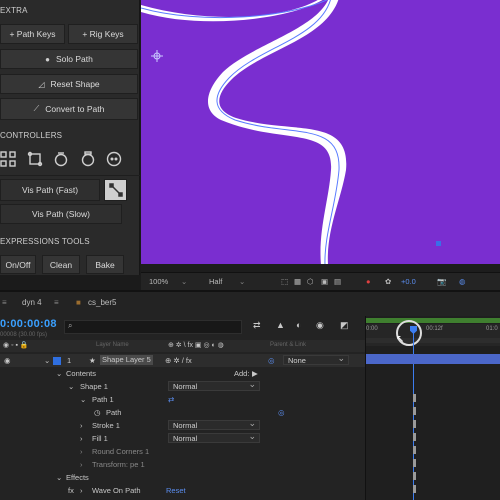 Image resolution: width=500 pixels, height=500 pixels. Describe the element at coordinates (126, 360) in the screenshot. I see `layer-name: Shape Layer 5` at that location.